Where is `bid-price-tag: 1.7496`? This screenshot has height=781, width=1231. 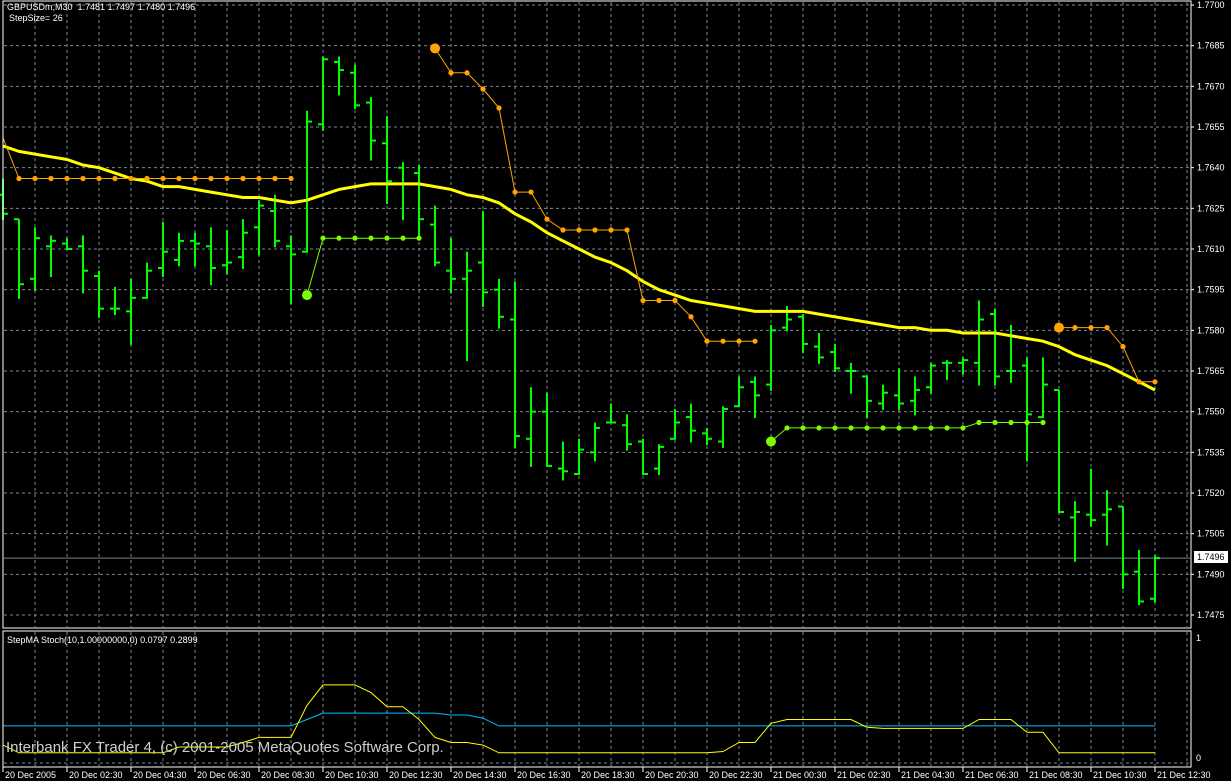 bid-price-tag: 1.7496 is located at coordinates (1211, 557).